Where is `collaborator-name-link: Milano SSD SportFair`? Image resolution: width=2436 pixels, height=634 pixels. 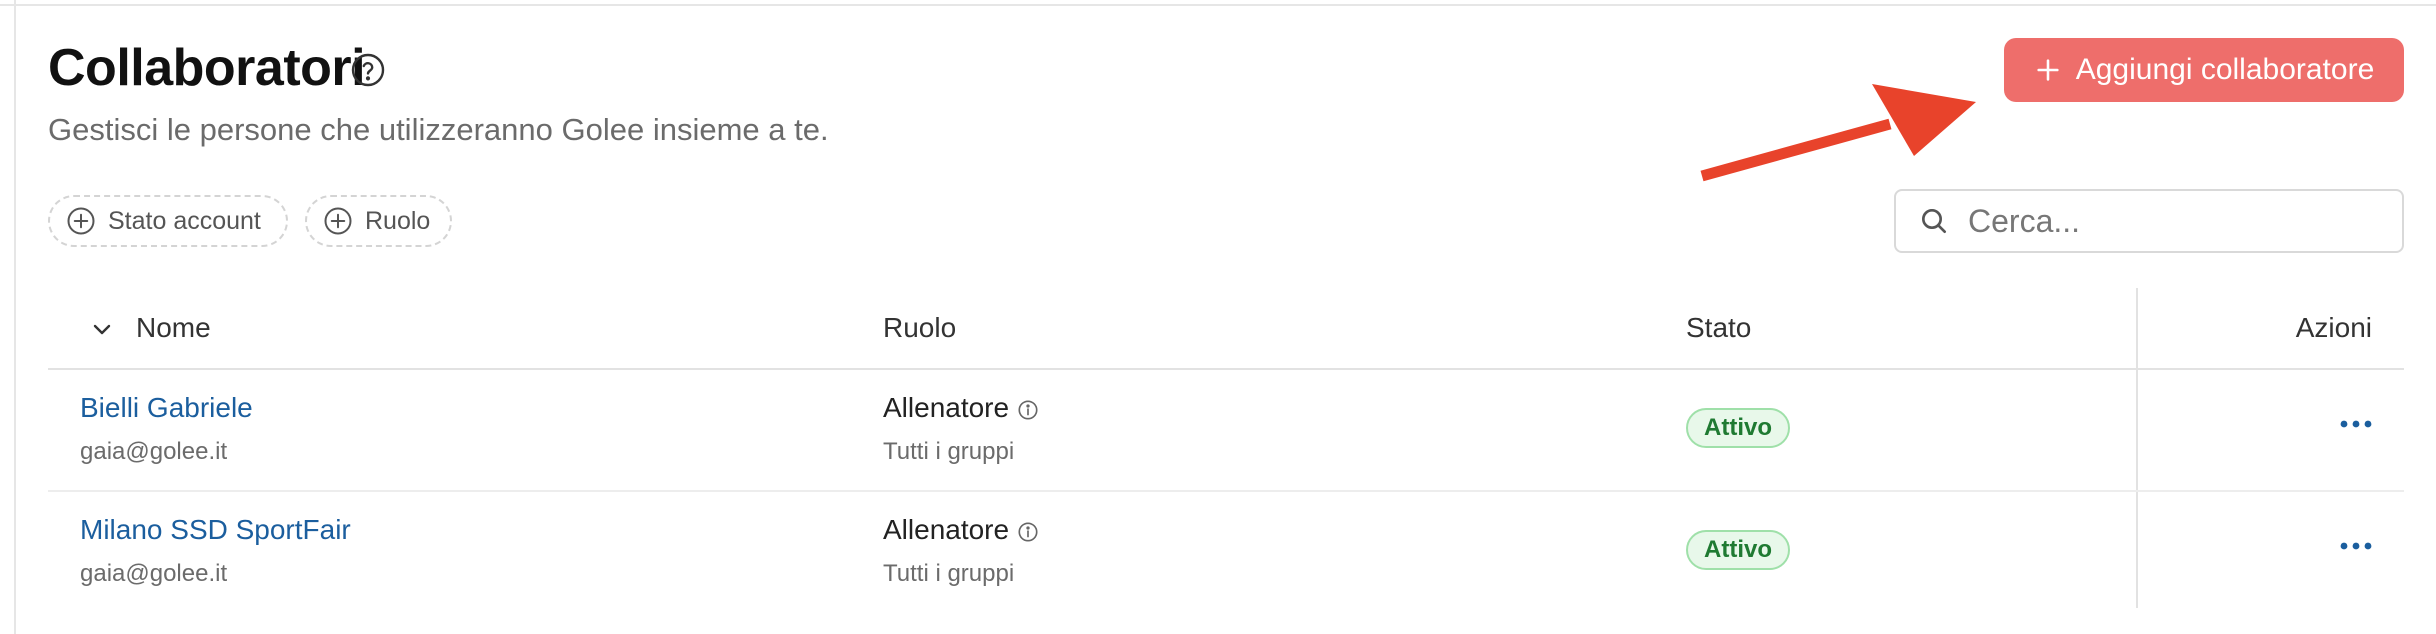 collaborator-name-link: Milano SSD SportFair is located at coordinates (215, 530).